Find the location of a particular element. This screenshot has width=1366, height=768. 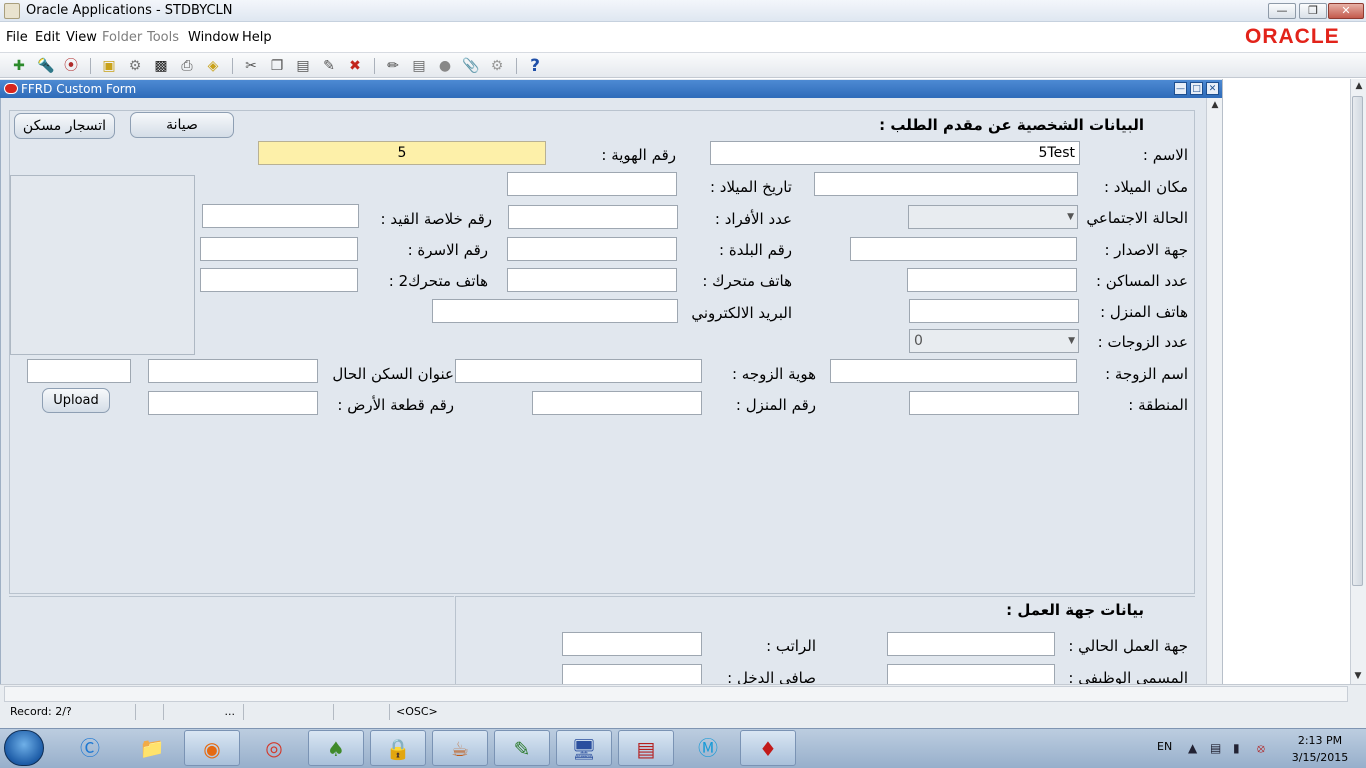

minimize-button: — is located at coordinates (1282, 11).